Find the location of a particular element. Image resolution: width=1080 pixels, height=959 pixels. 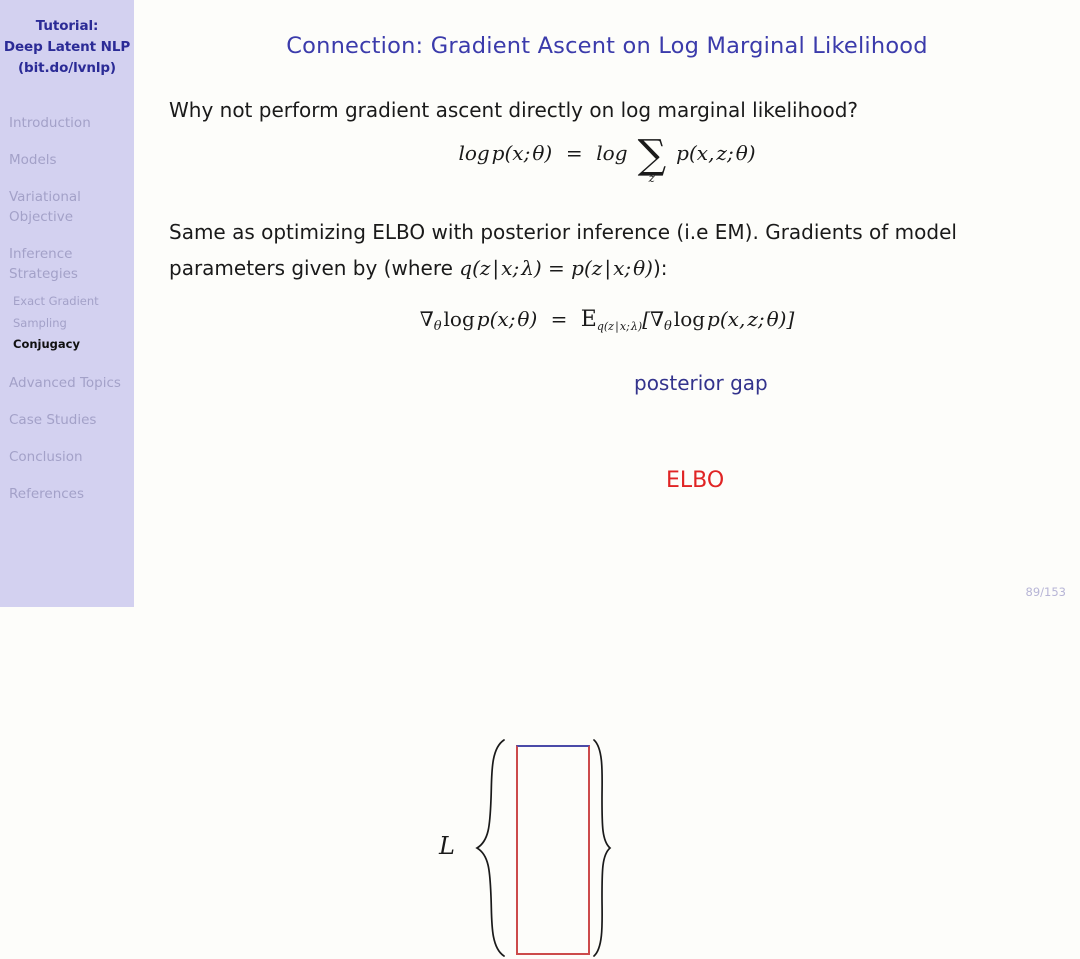

sidebar-header-line-3: (bit.do/lvnlp) is located at coordinates (66, 68).